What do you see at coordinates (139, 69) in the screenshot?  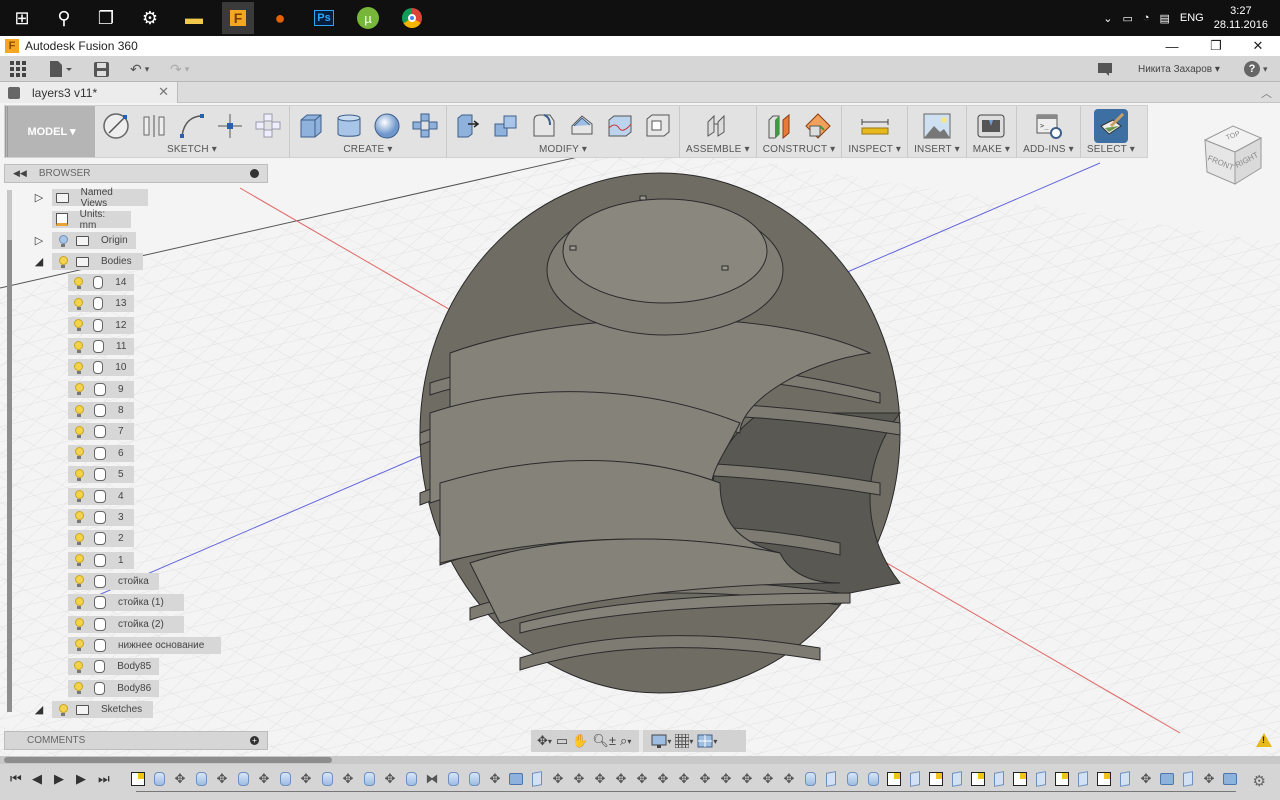 I see `undo-icon: ↶ ▾` at bounding box center [139, 69].